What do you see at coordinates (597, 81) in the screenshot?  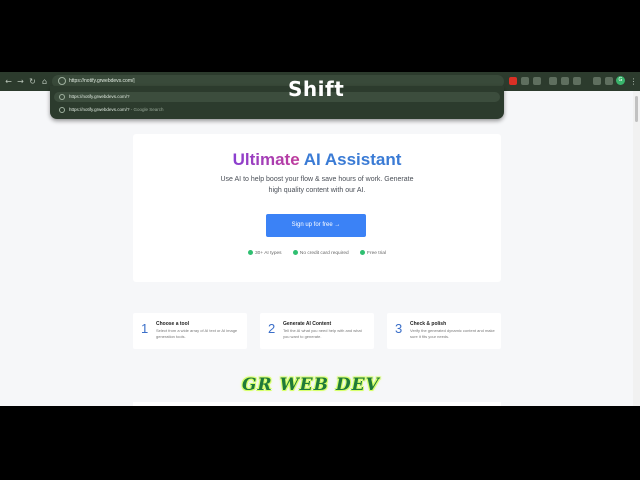 I see `download-icon` at bounding box center [597, 81].